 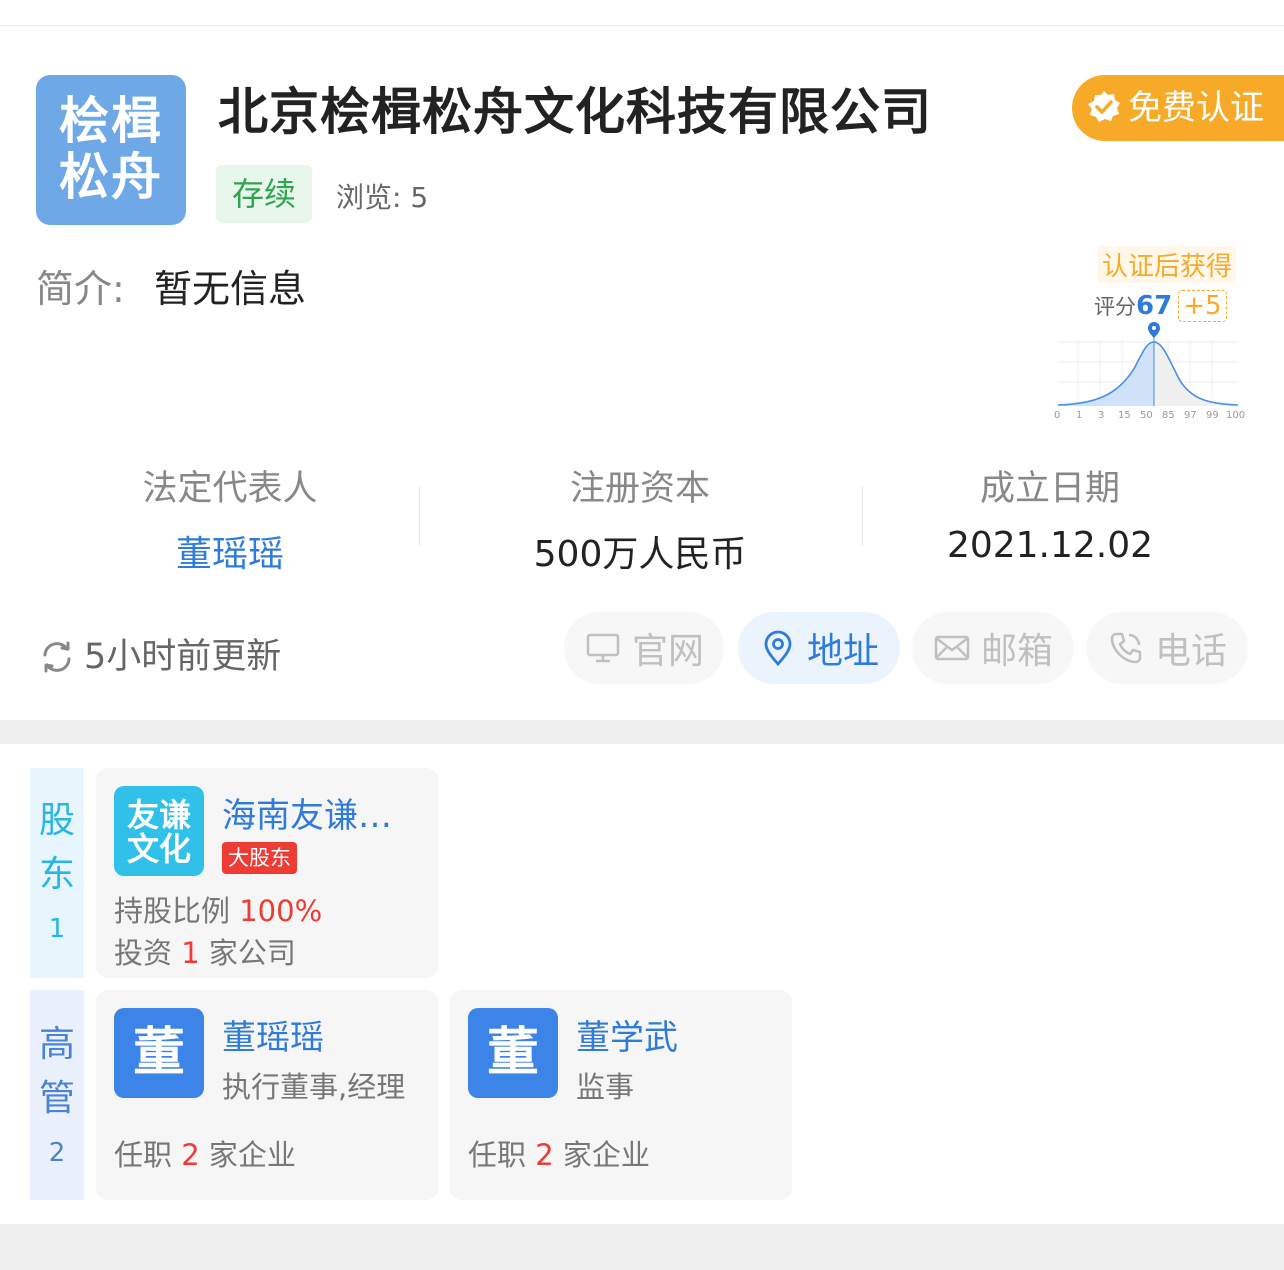 I want to click on views-value: 5, so click(x=419, y=197).